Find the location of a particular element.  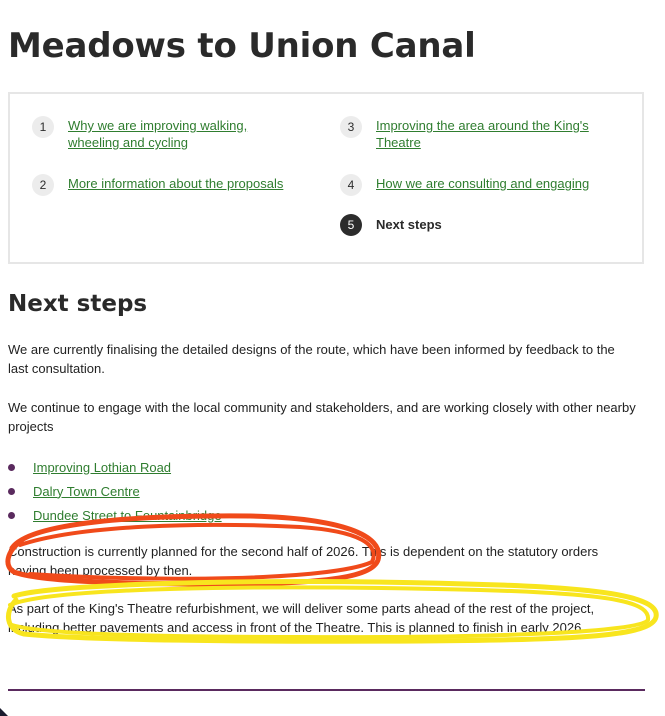

link-improving-lothian-road: Improving Lothian Road is located at coordinates (102, 467).